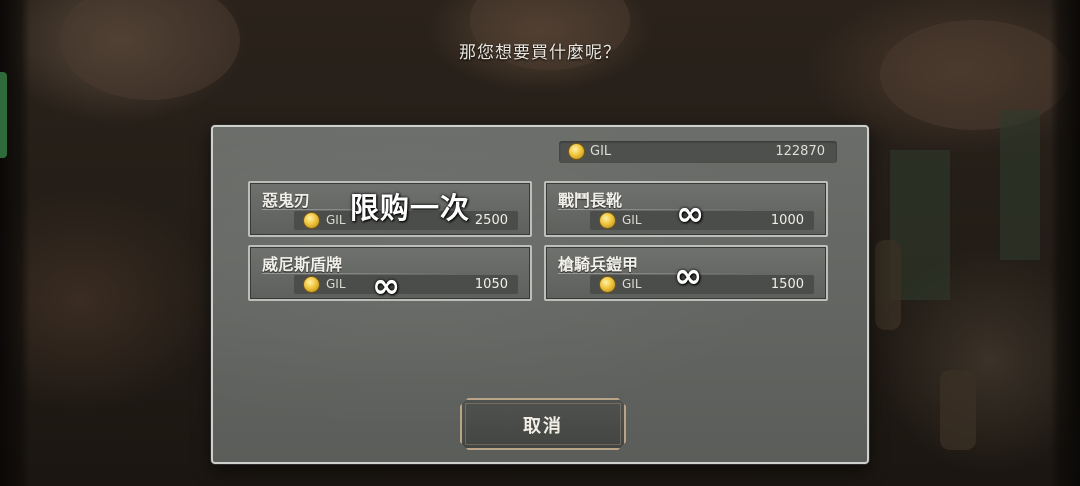 The height and width of the screenshot is (486, 1080). I want to click on shop-item-lancer-armor: 槍騎兵鎧甲 GIL 1500 ∞, so click(686, 273).